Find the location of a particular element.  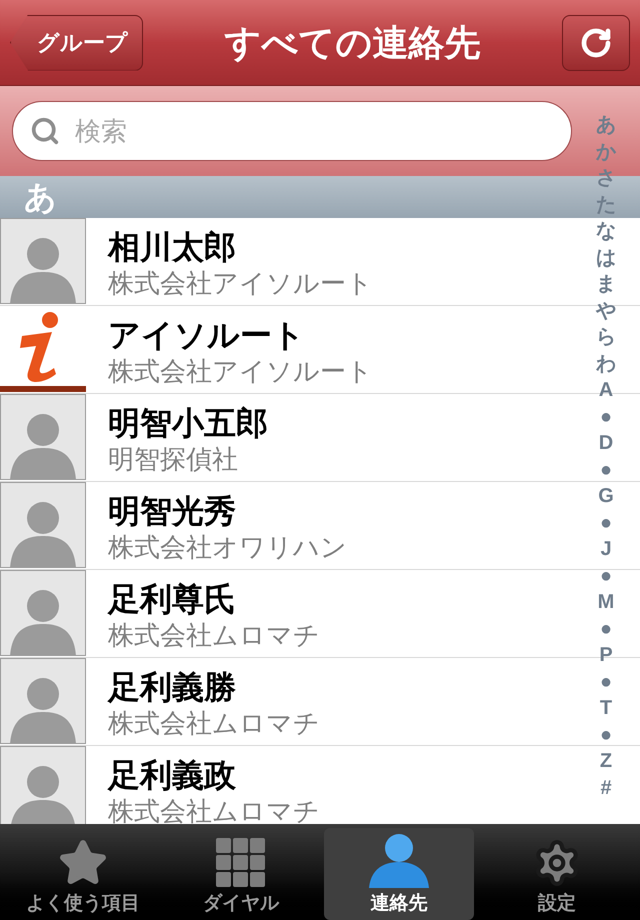

index-letter: や is located at coordinates (606, 311).